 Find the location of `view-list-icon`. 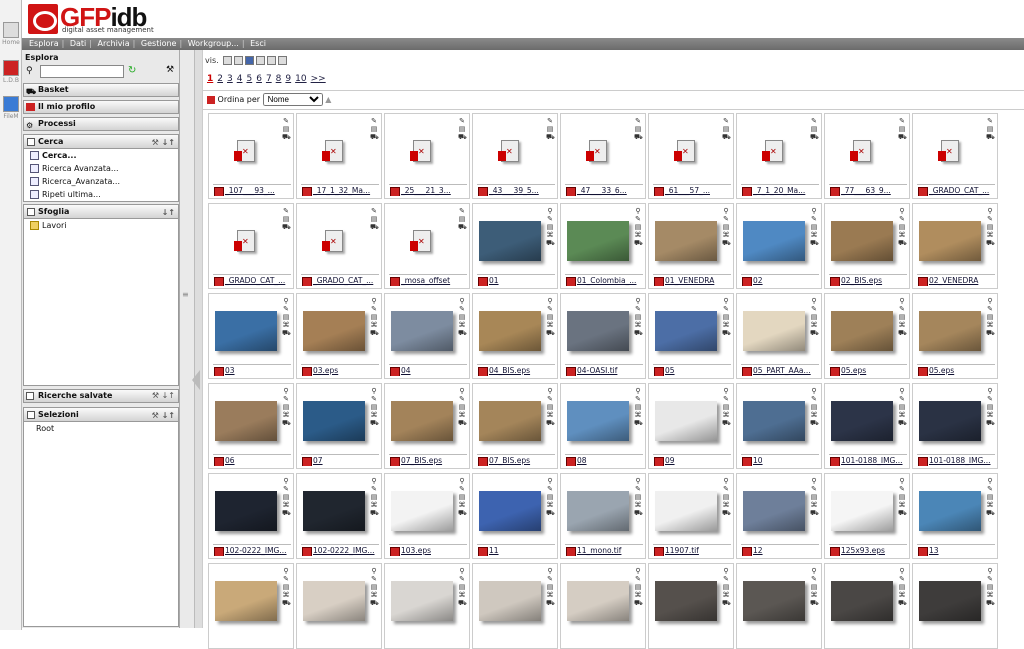

view-list-icon is located at coordinates (228, 60).